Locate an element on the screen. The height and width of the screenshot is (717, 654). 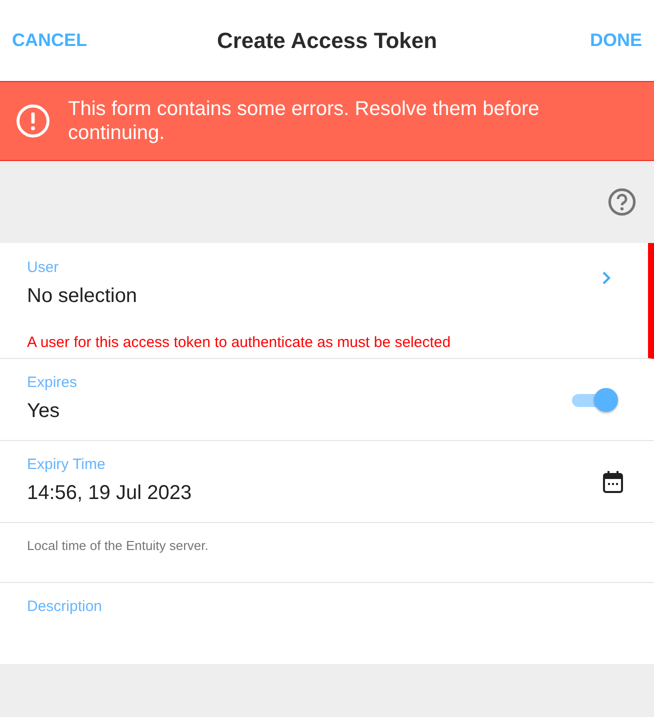
field-label: User is located at coordinates (43, 268).